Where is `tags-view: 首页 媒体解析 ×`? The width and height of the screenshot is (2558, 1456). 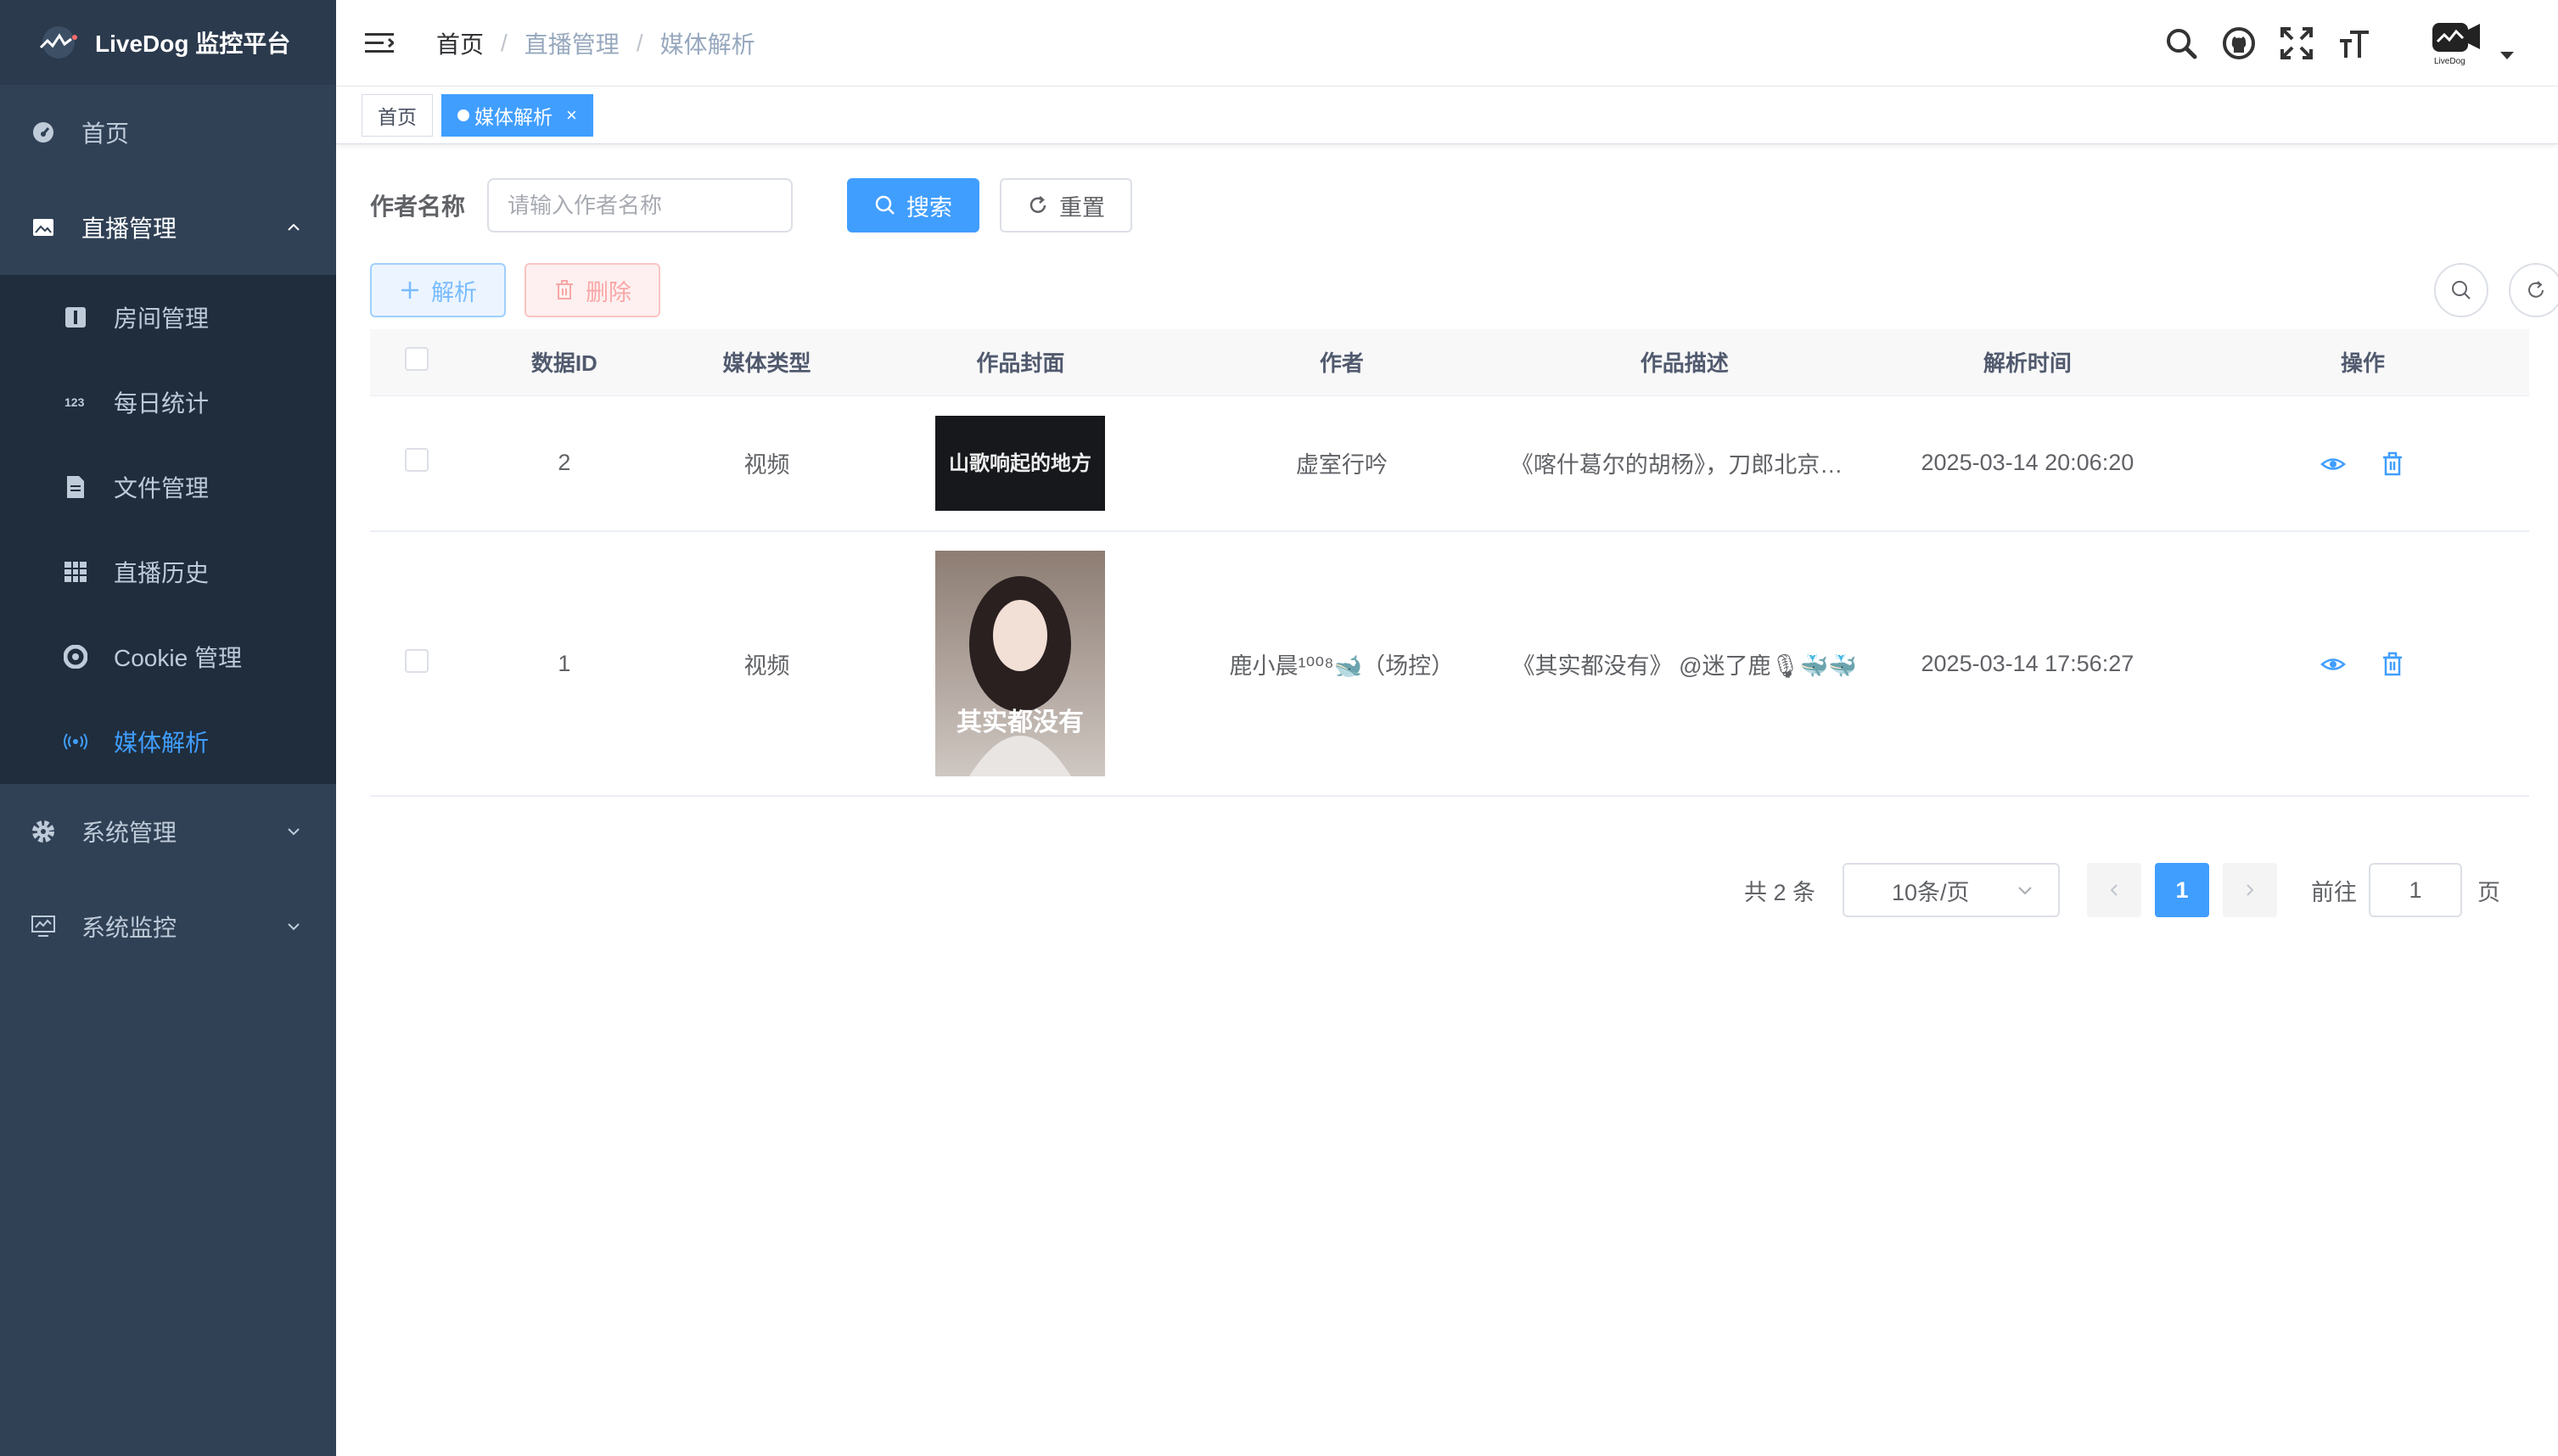
tags-view: 首页 媒体解析 × is located at coordinates (1447, 115).